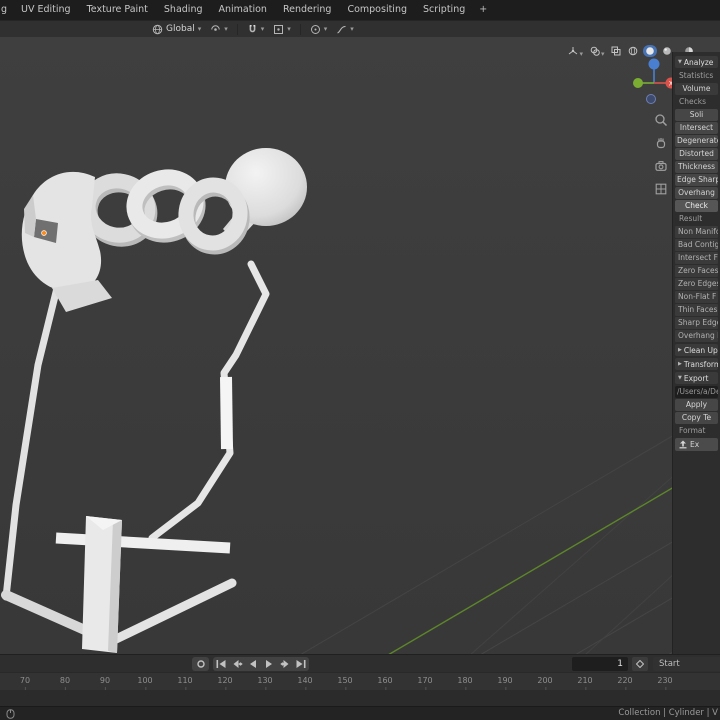  I want to click on show-gizmo-dropdown, so click(575, 50).